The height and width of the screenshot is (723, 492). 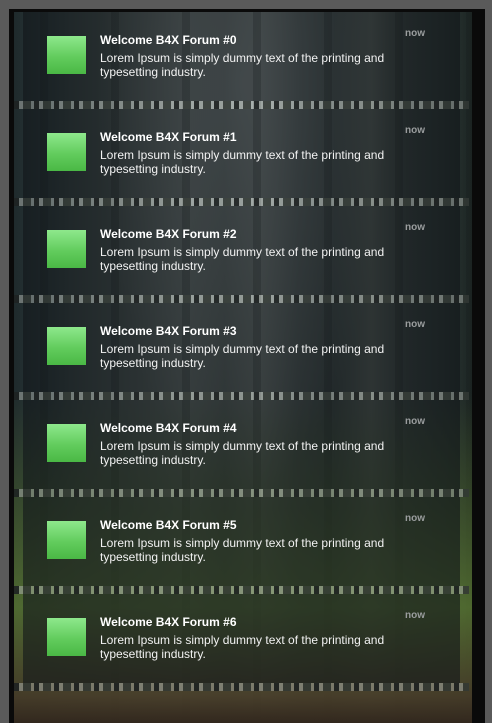 I want to click on item-title: Welcome B4X Forum #6, so click(x=168, y=622).